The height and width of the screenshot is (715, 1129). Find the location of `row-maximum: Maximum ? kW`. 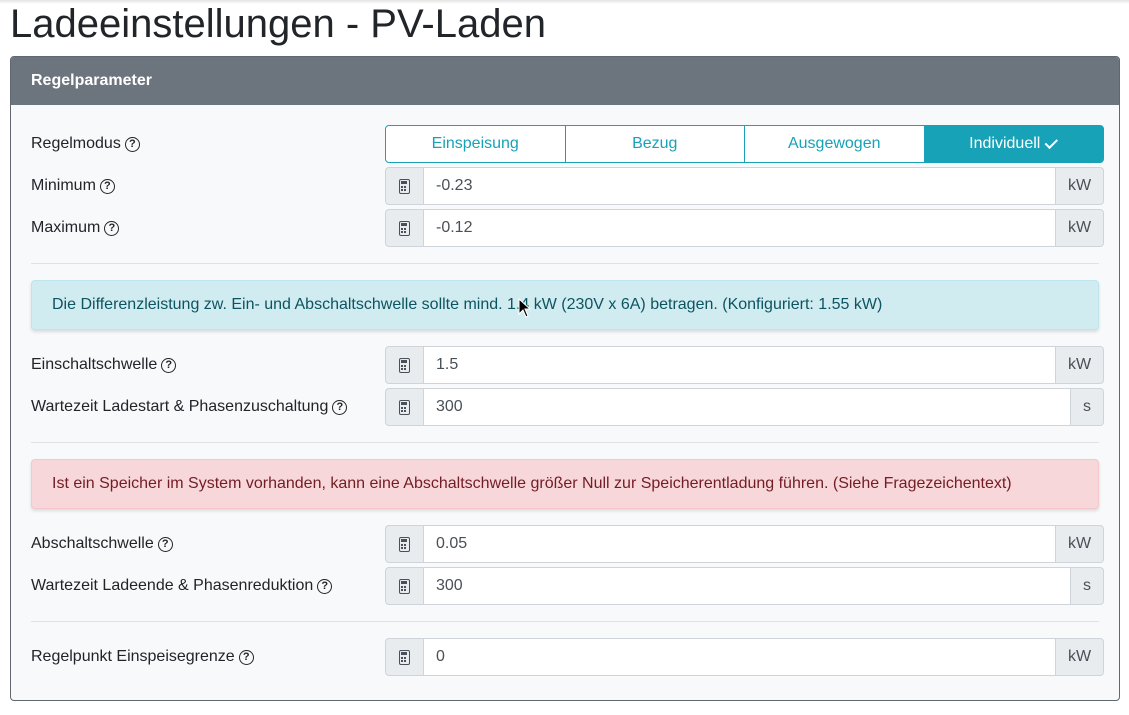

row-maximum: Maximum ? kW is located at coordinates (567, 228).